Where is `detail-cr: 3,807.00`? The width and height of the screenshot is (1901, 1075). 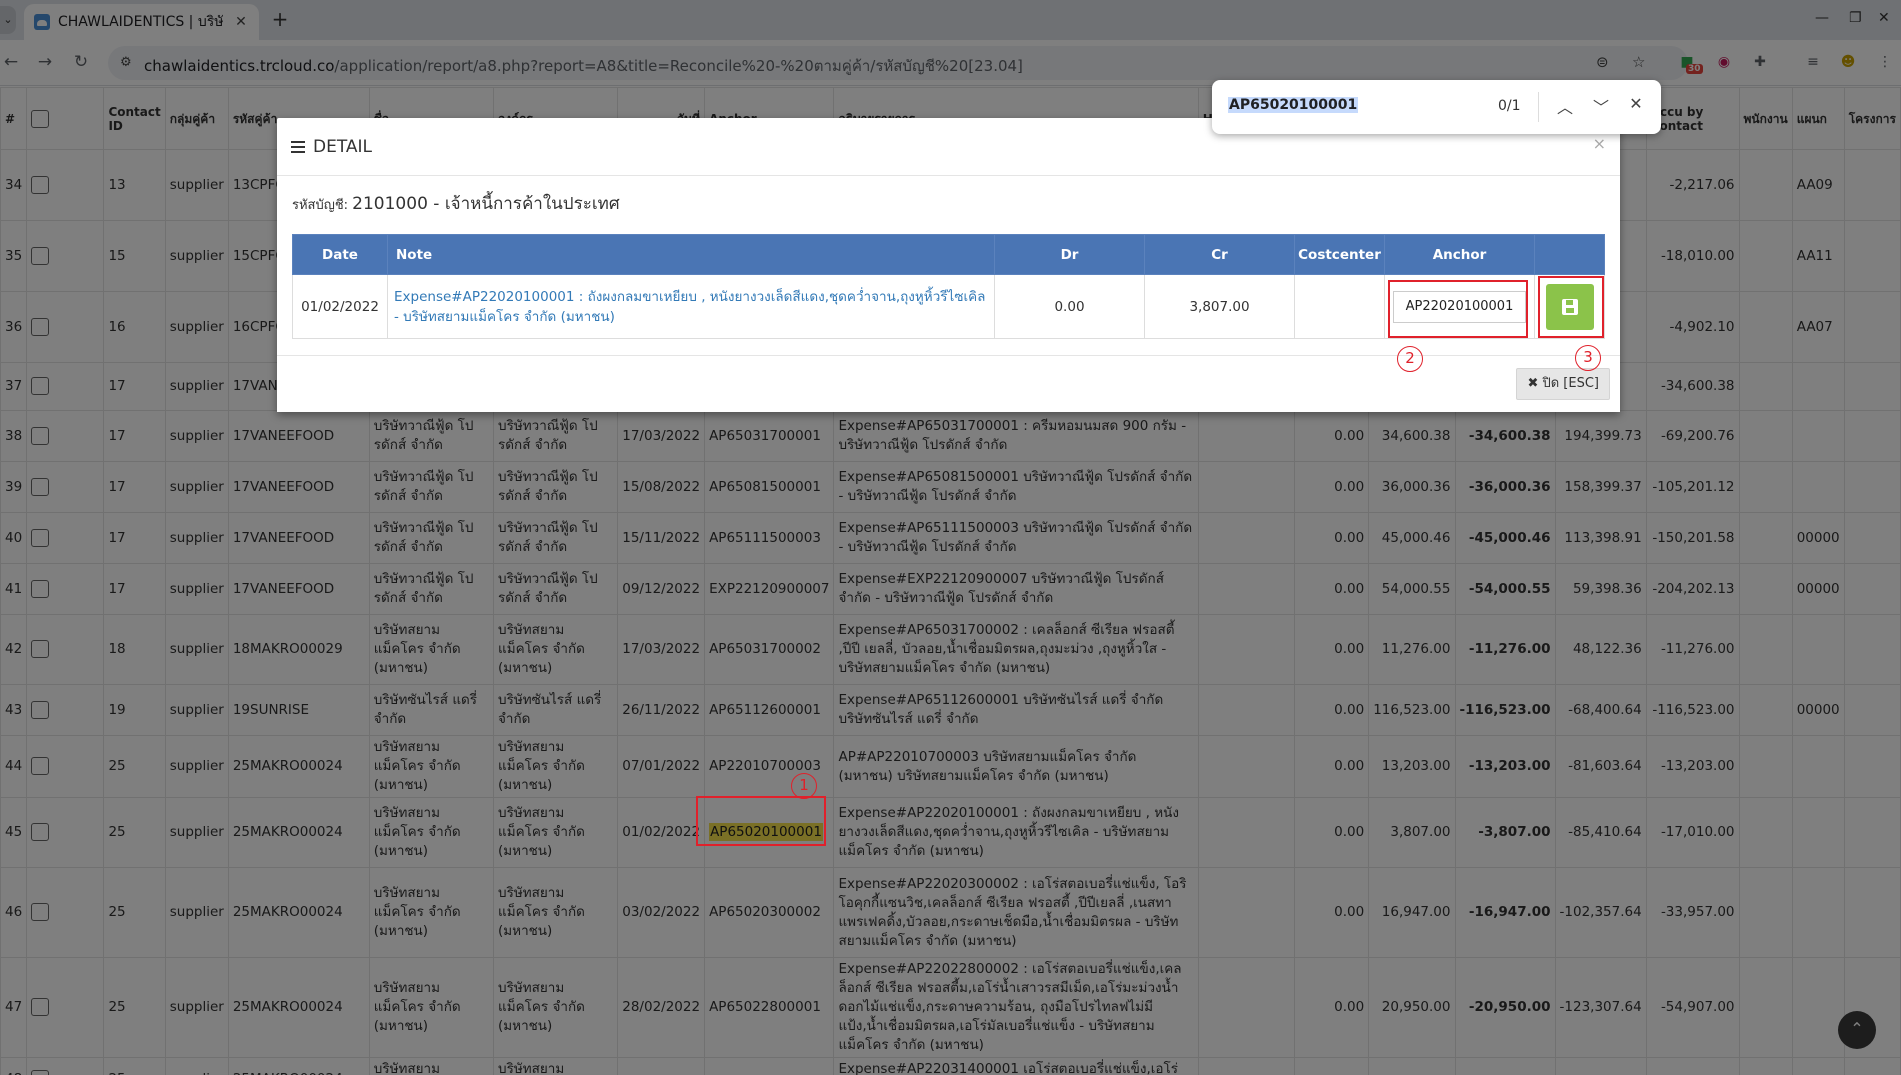
detail-cr: 3,807.00 is located at coordinates (1219, 306).